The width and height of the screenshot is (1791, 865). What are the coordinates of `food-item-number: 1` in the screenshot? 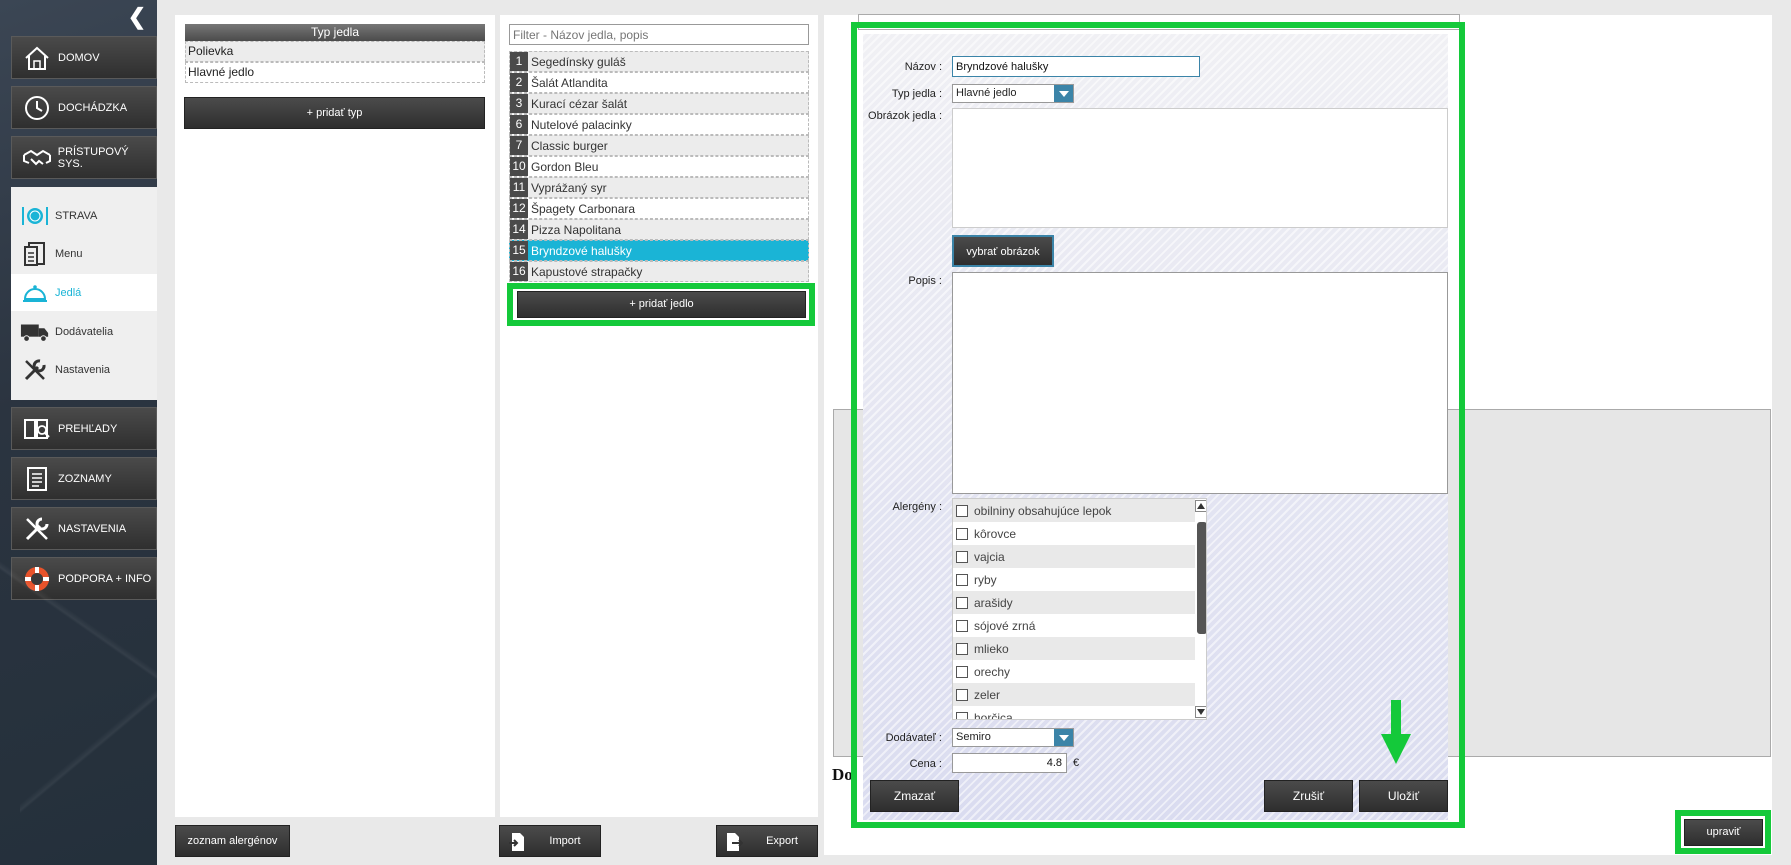 It's located at (519, 61).